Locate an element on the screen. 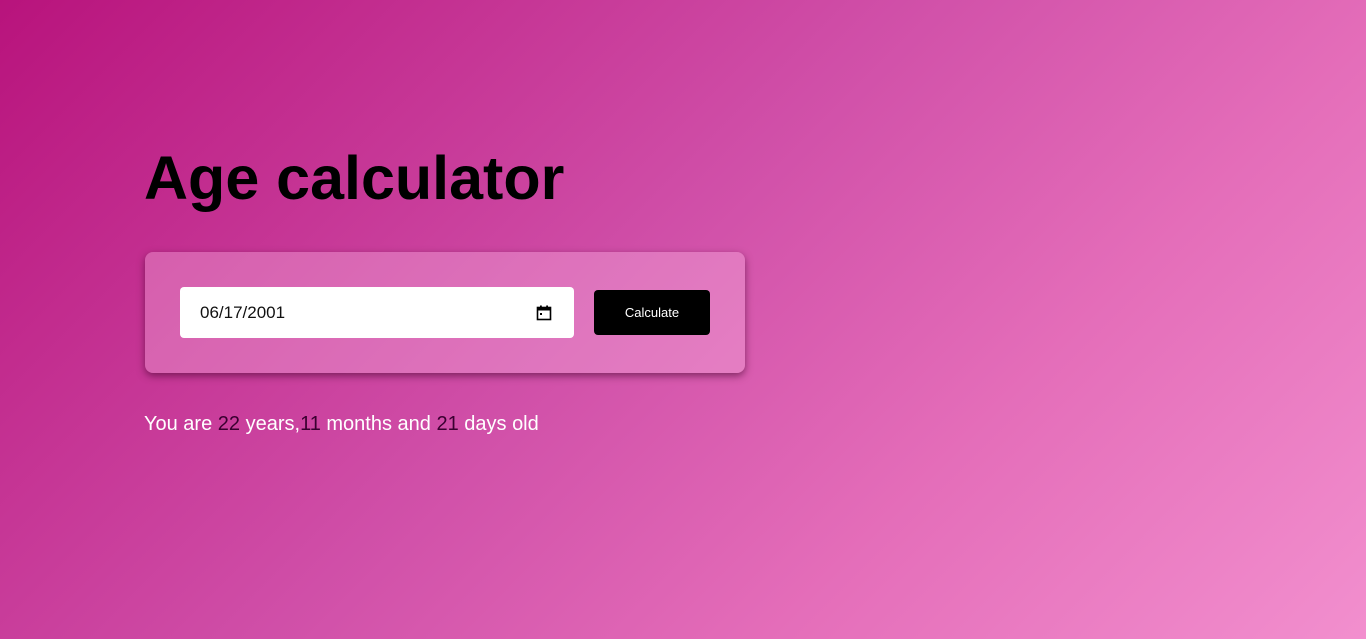 The image size is (1366, 639). calendar-icon is located at coordinates (544, 313).